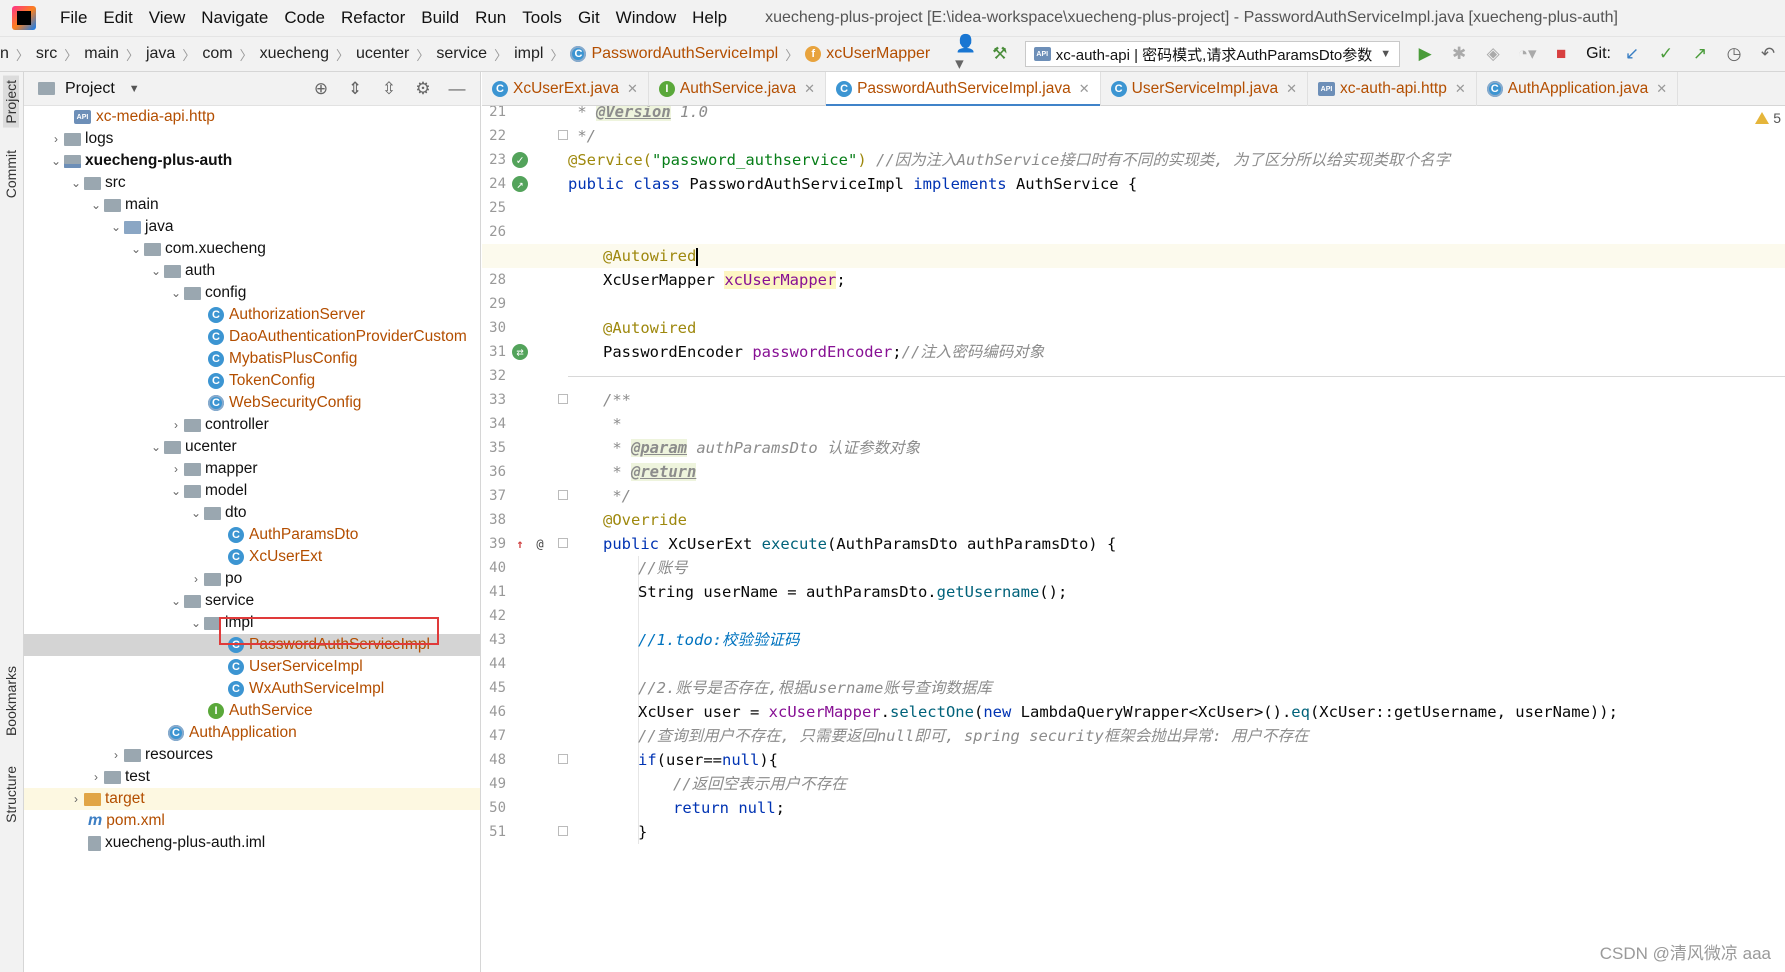 The height and width of the screenshot is (972, 1785). What do you see at coordinates (396, 54) in the screenshot?
I see `breadcrumb-ucenter: ucenter 〉` at bounding box center [396, 54].